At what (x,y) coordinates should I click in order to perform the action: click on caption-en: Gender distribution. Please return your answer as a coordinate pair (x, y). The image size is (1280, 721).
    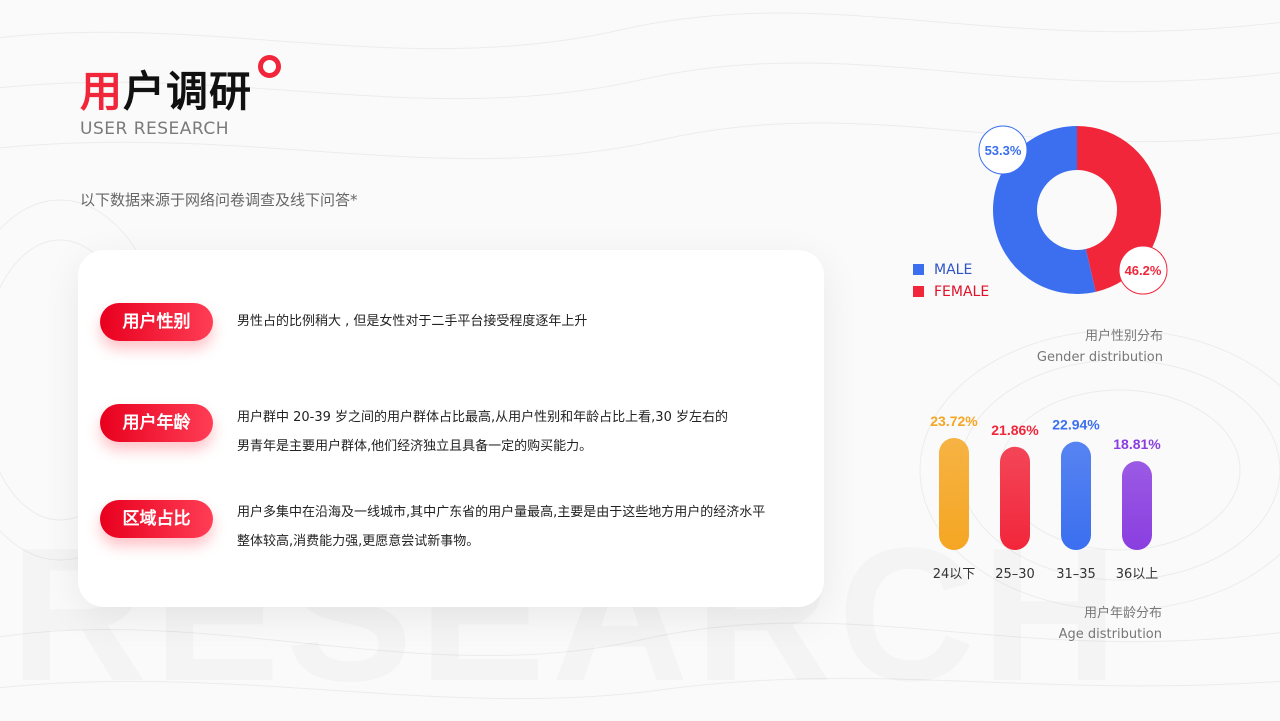
    Looking at the image, I should click on (1099, 357).